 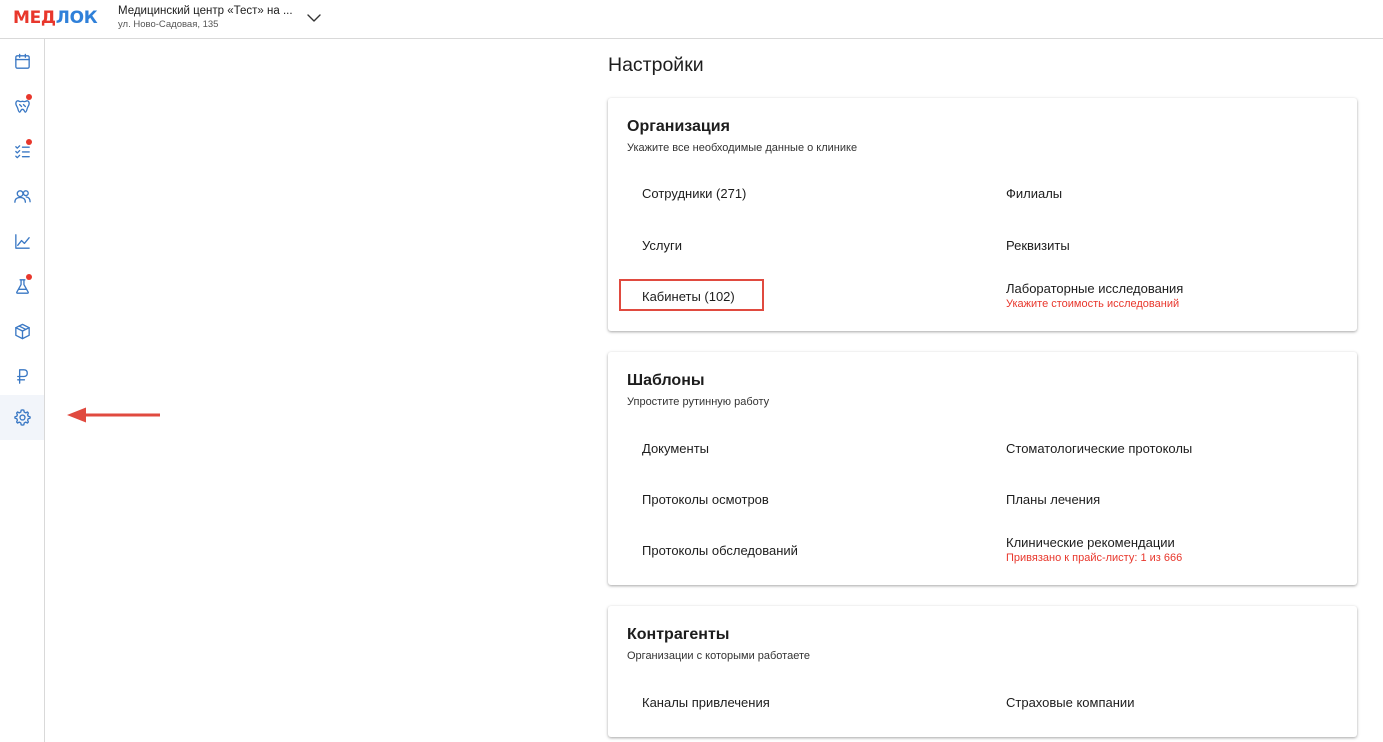 What do you see at coordinates (719, 656) in the screenshot?
I see `card-subtitle: Организации с которыми работаете` at bounding box center [719, 656].